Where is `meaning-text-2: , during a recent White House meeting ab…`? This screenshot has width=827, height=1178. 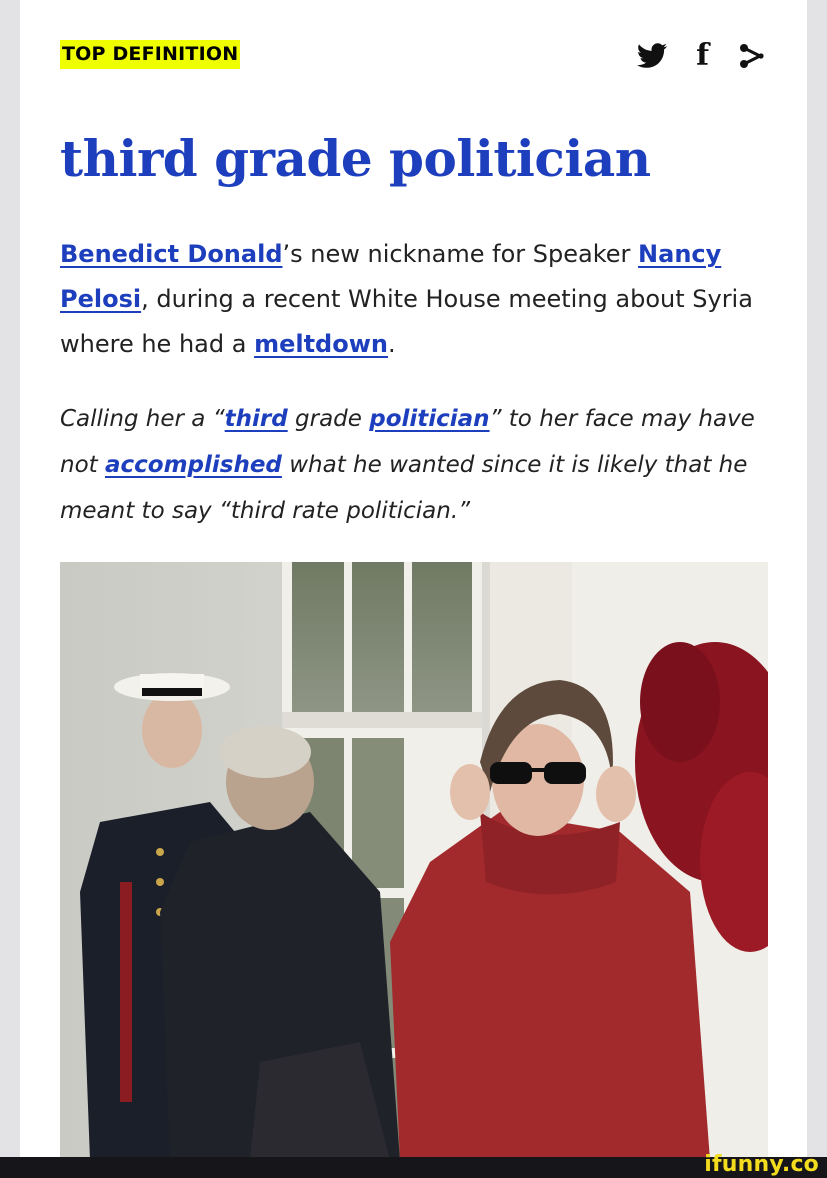 meaning-text-2: , during a recent White House meeting ab… is located at coordinates (406, 321).